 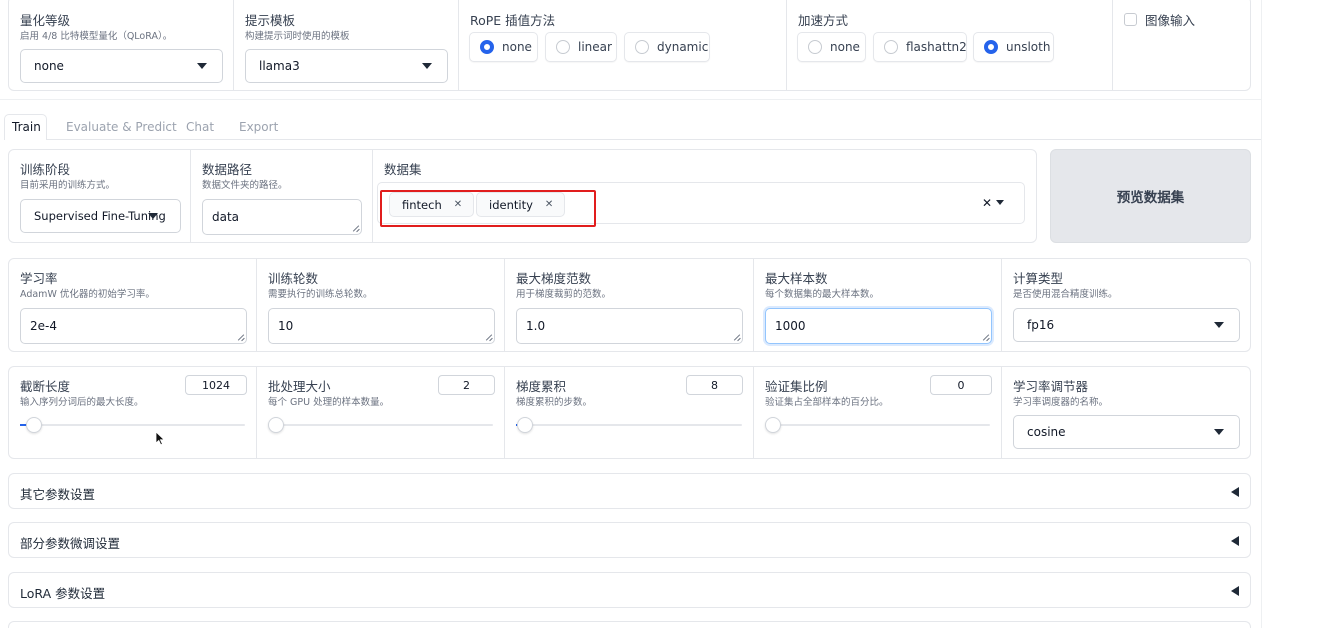 What do you see at coordinates (1061, 402) in the screenshot?
I see `lr-scheduler-hint: 学习率调度器的名称。` at bounding box center [1061, 402].